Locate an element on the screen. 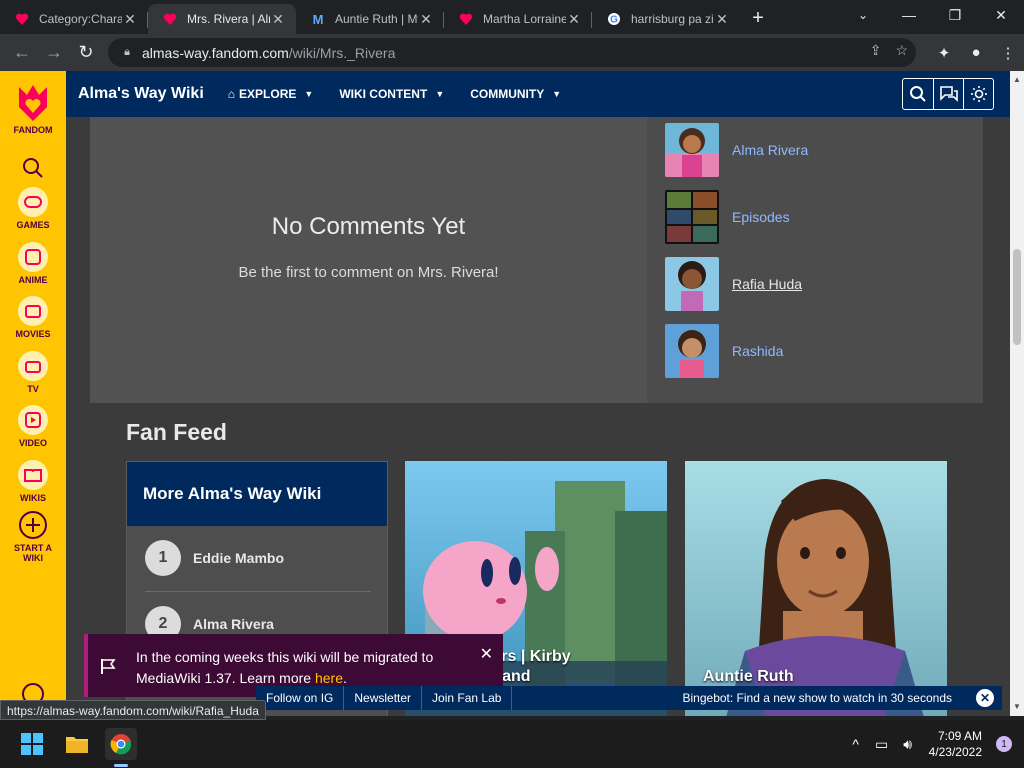 The width and height of the screenshot is (1024, 768). extensions-puzzle-icon: ✦ is located at coordinates (944, 52).